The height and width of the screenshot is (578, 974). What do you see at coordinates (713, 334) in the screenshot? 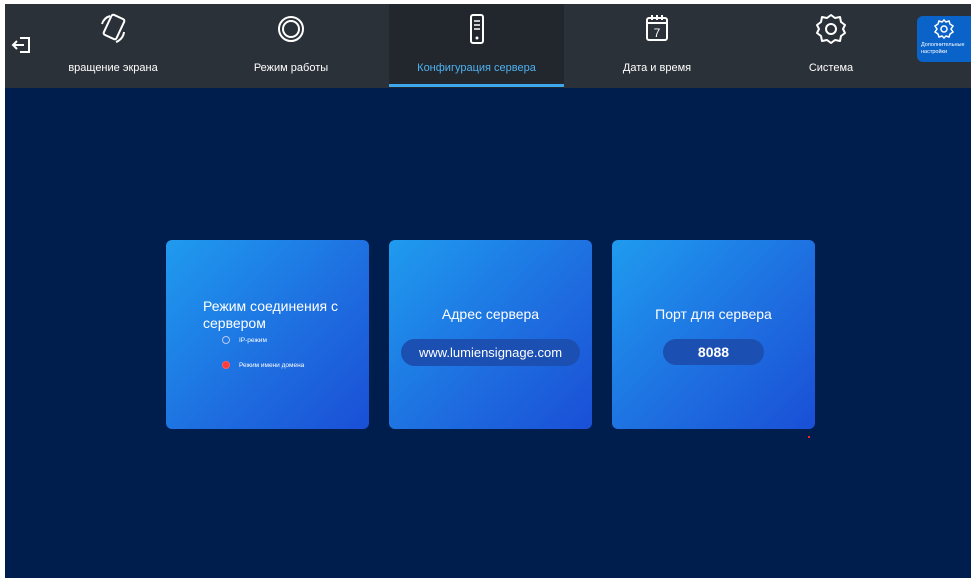
I see `server-port-card: Порт для сервера 8088` at bounding box center [713, 334].